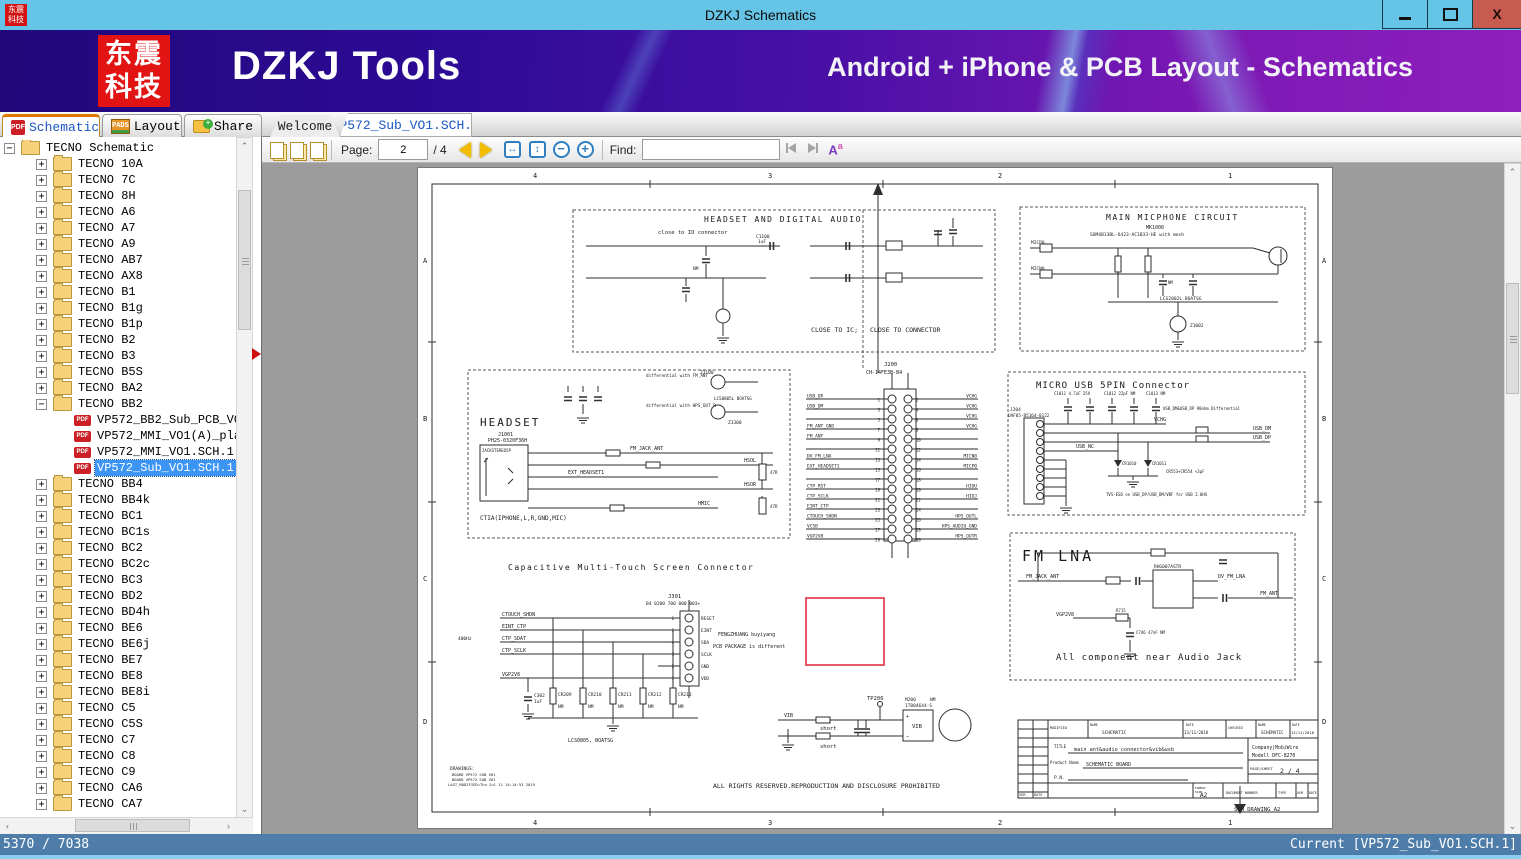 The height and width of the screenshot is (859, 1521). What do you see at coordinates (118, 547) in the screenshot?
I see `tree-item: + TECNO BC2` at bounding box center [118, 547].